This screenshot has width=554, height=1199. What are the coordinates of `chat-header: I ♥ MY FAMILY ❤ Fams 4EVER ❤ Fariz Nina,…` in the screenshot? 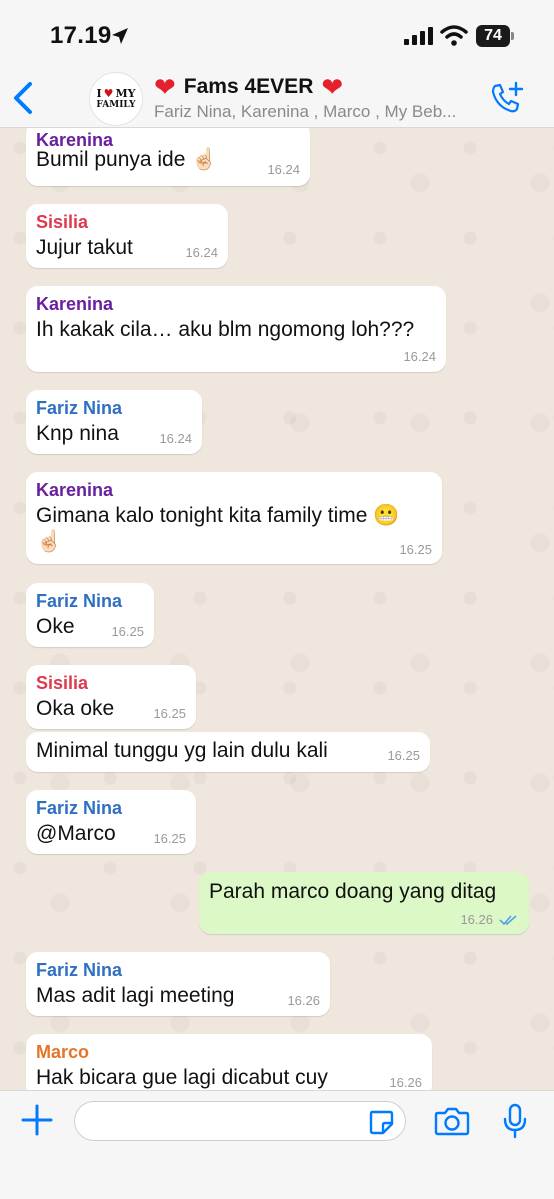 It's located at (277, 100).